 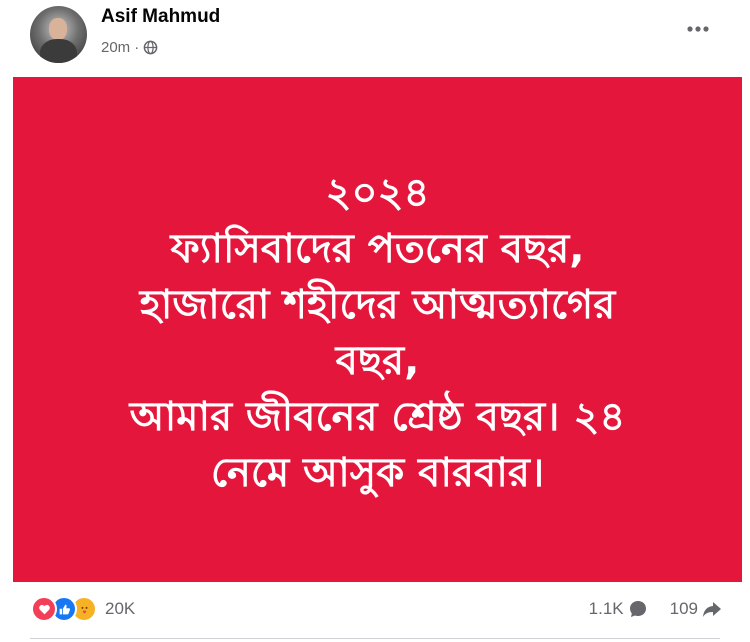 What do you see at coordinates (377, 472) in the screenshot?
I see `post-text-line: নেমে আসুক বারবার।` at bounding box center [377, 472].